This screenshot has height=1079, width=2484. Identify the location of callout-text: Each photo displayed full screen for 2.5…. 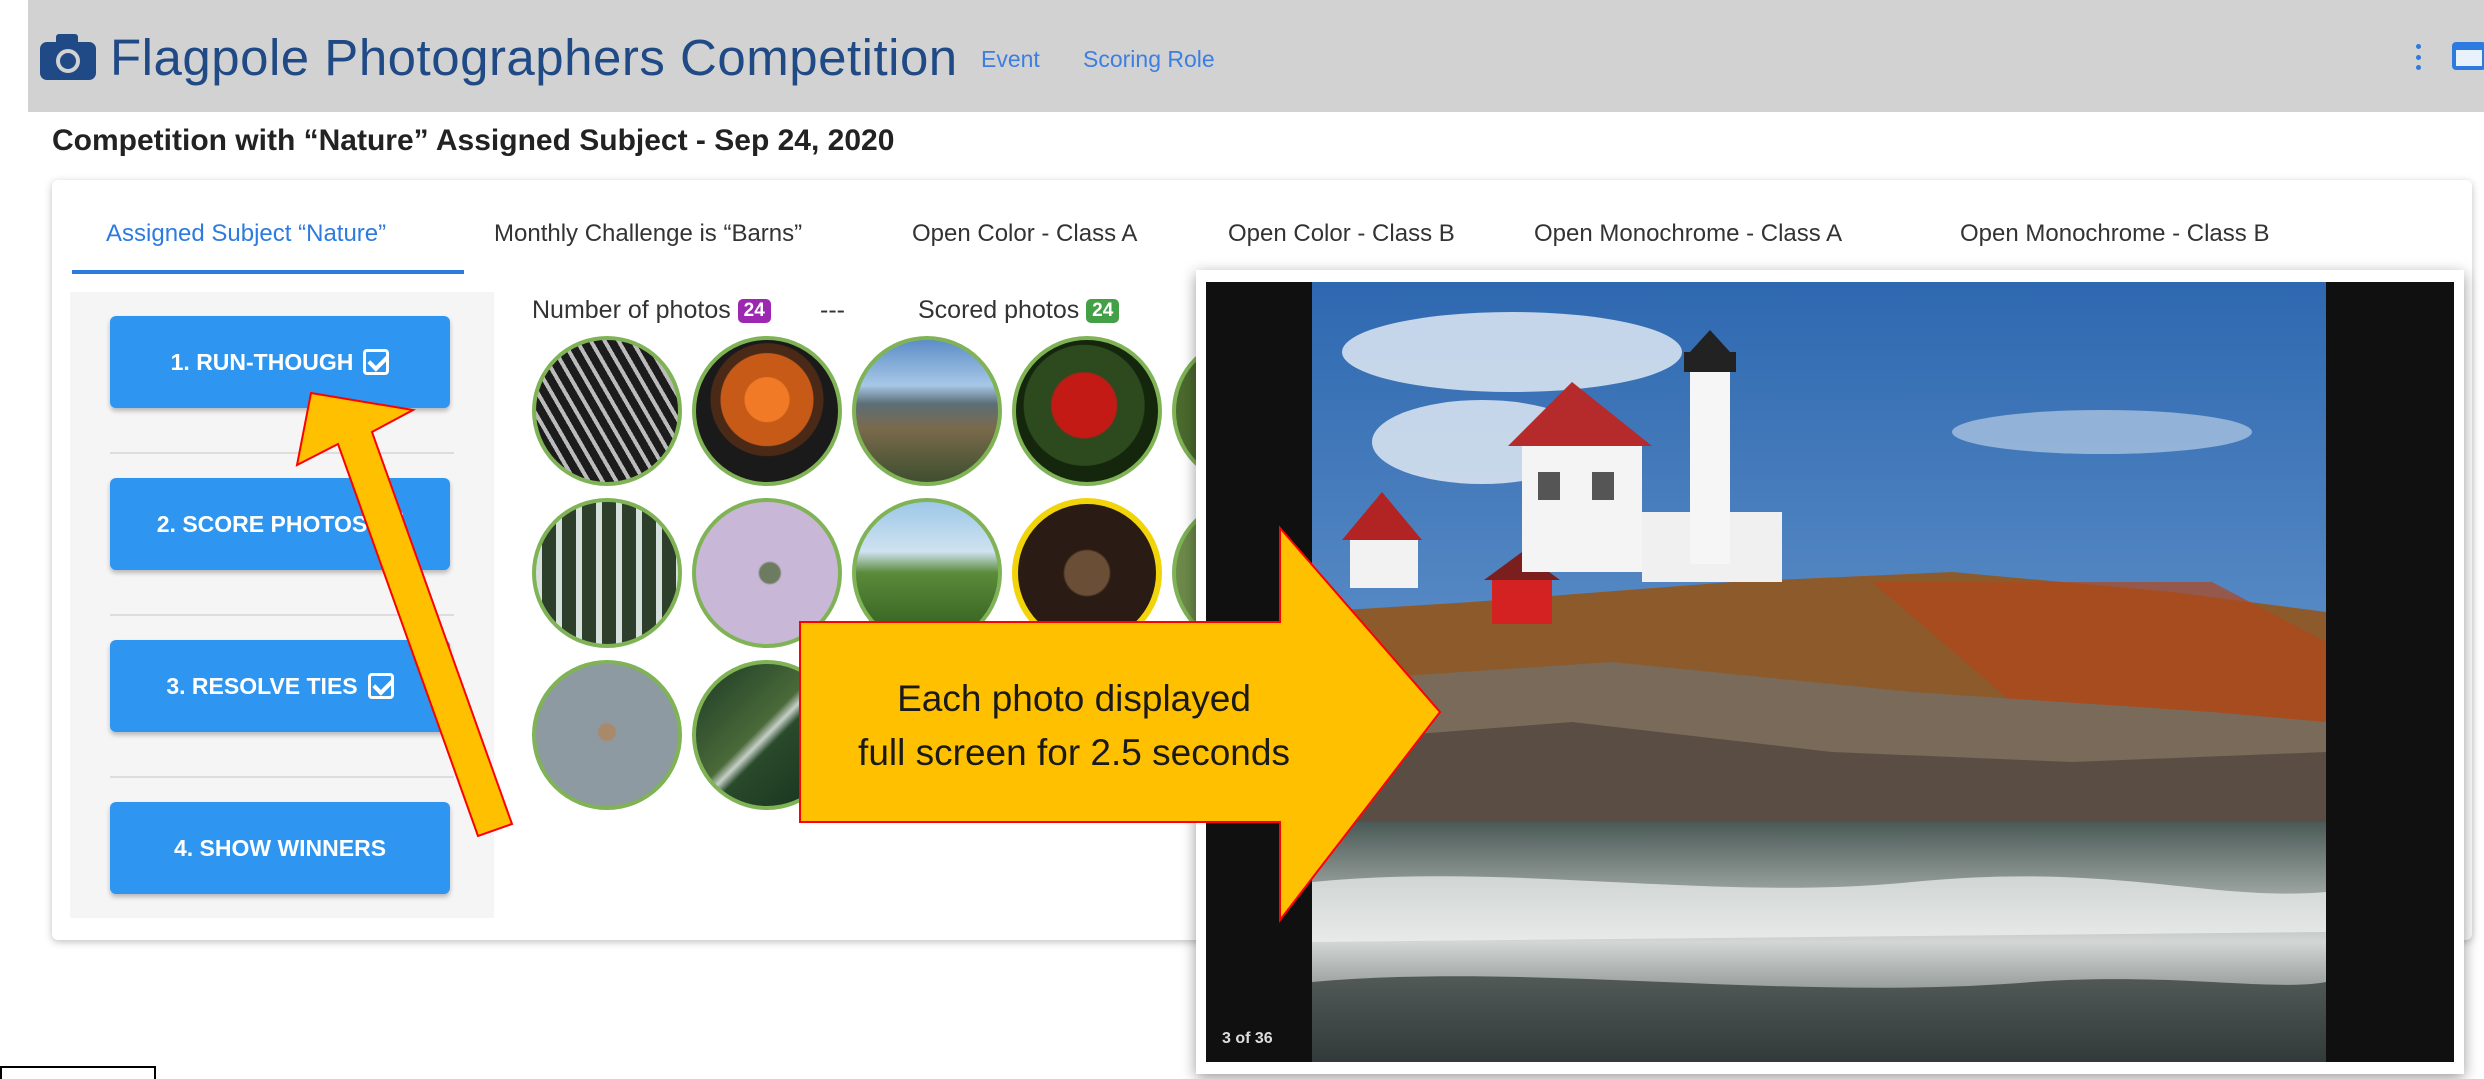
(1074, 726).